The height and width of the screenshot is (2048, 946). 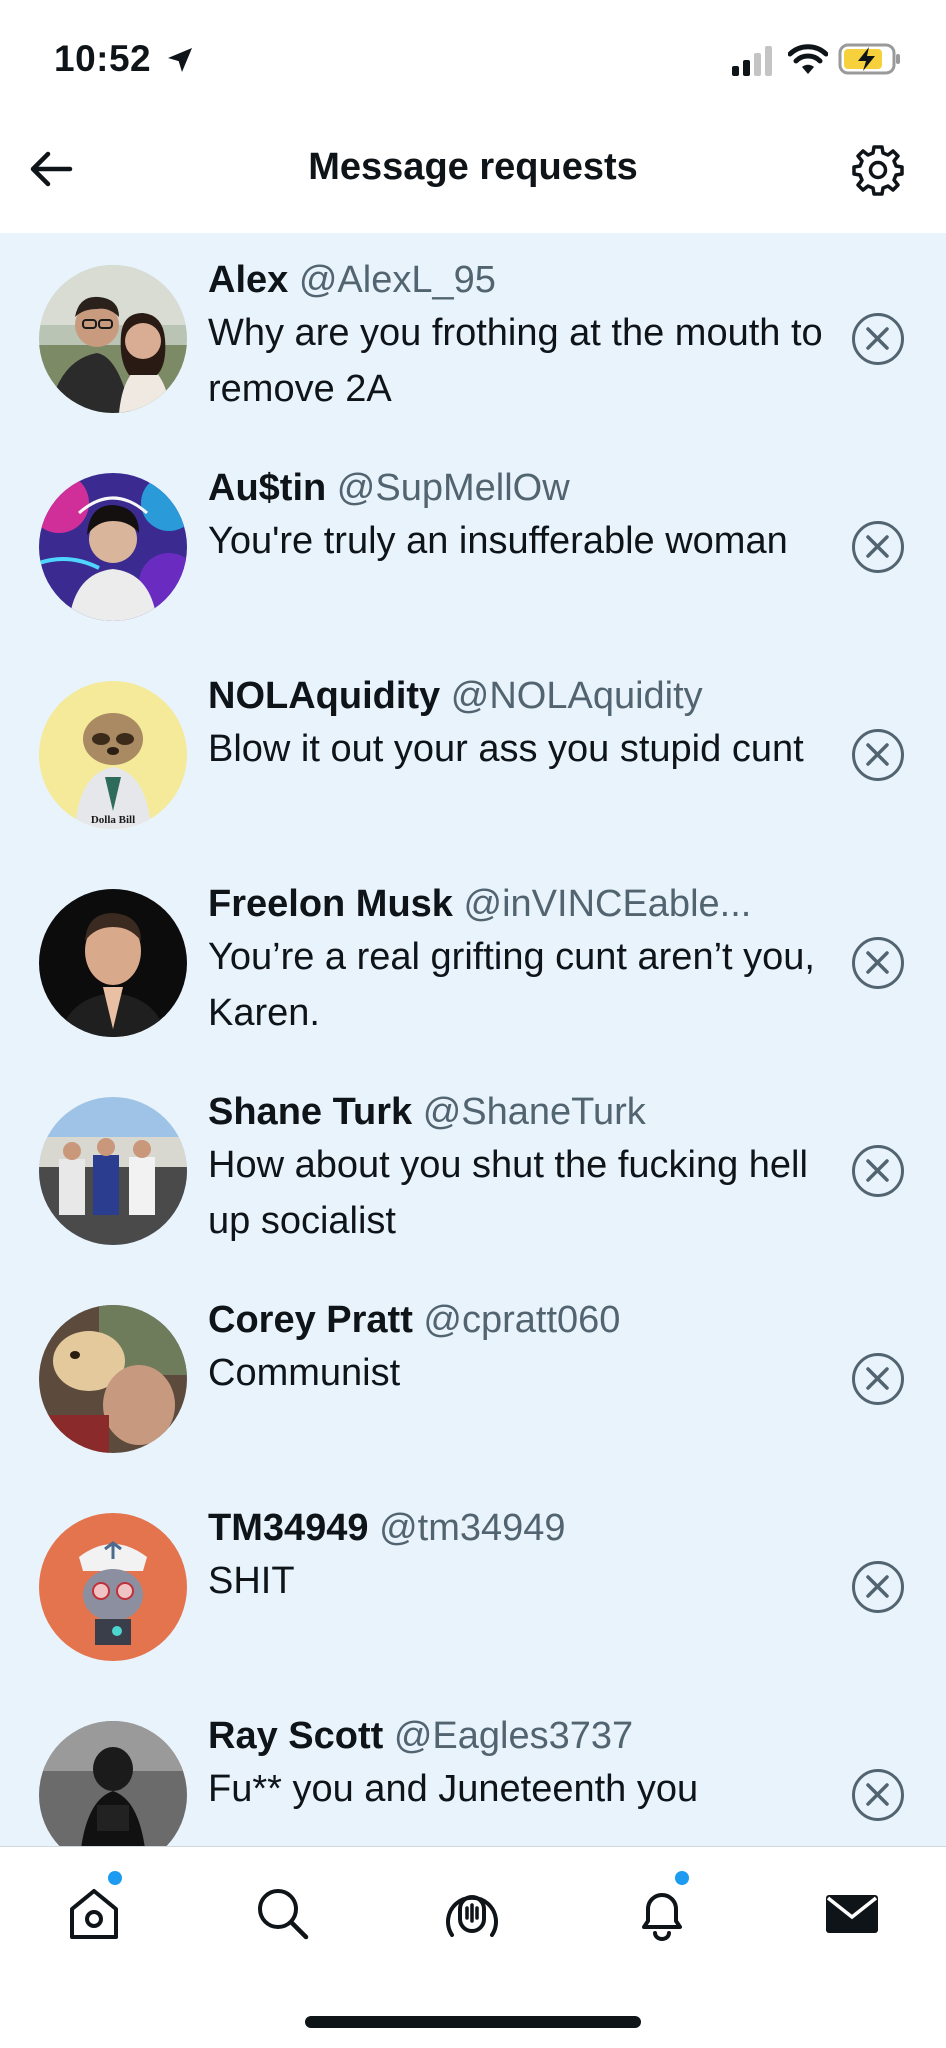 I want to click on home-unread-dot, so click(x=115, y=1878).